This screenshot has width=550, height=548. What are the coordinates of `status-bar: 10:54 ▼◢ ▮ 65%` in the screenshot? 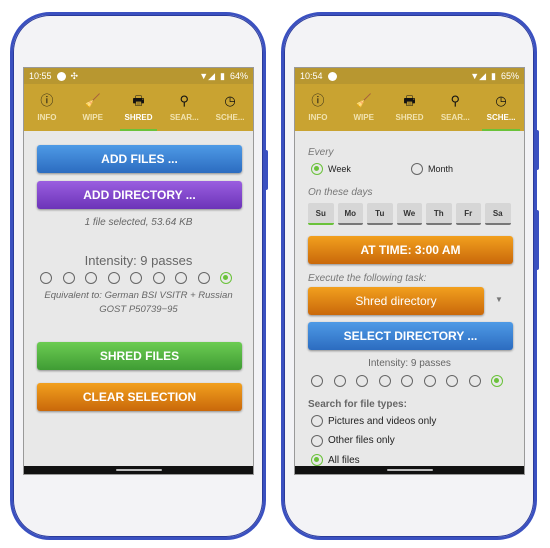 It's located at (409, 76).